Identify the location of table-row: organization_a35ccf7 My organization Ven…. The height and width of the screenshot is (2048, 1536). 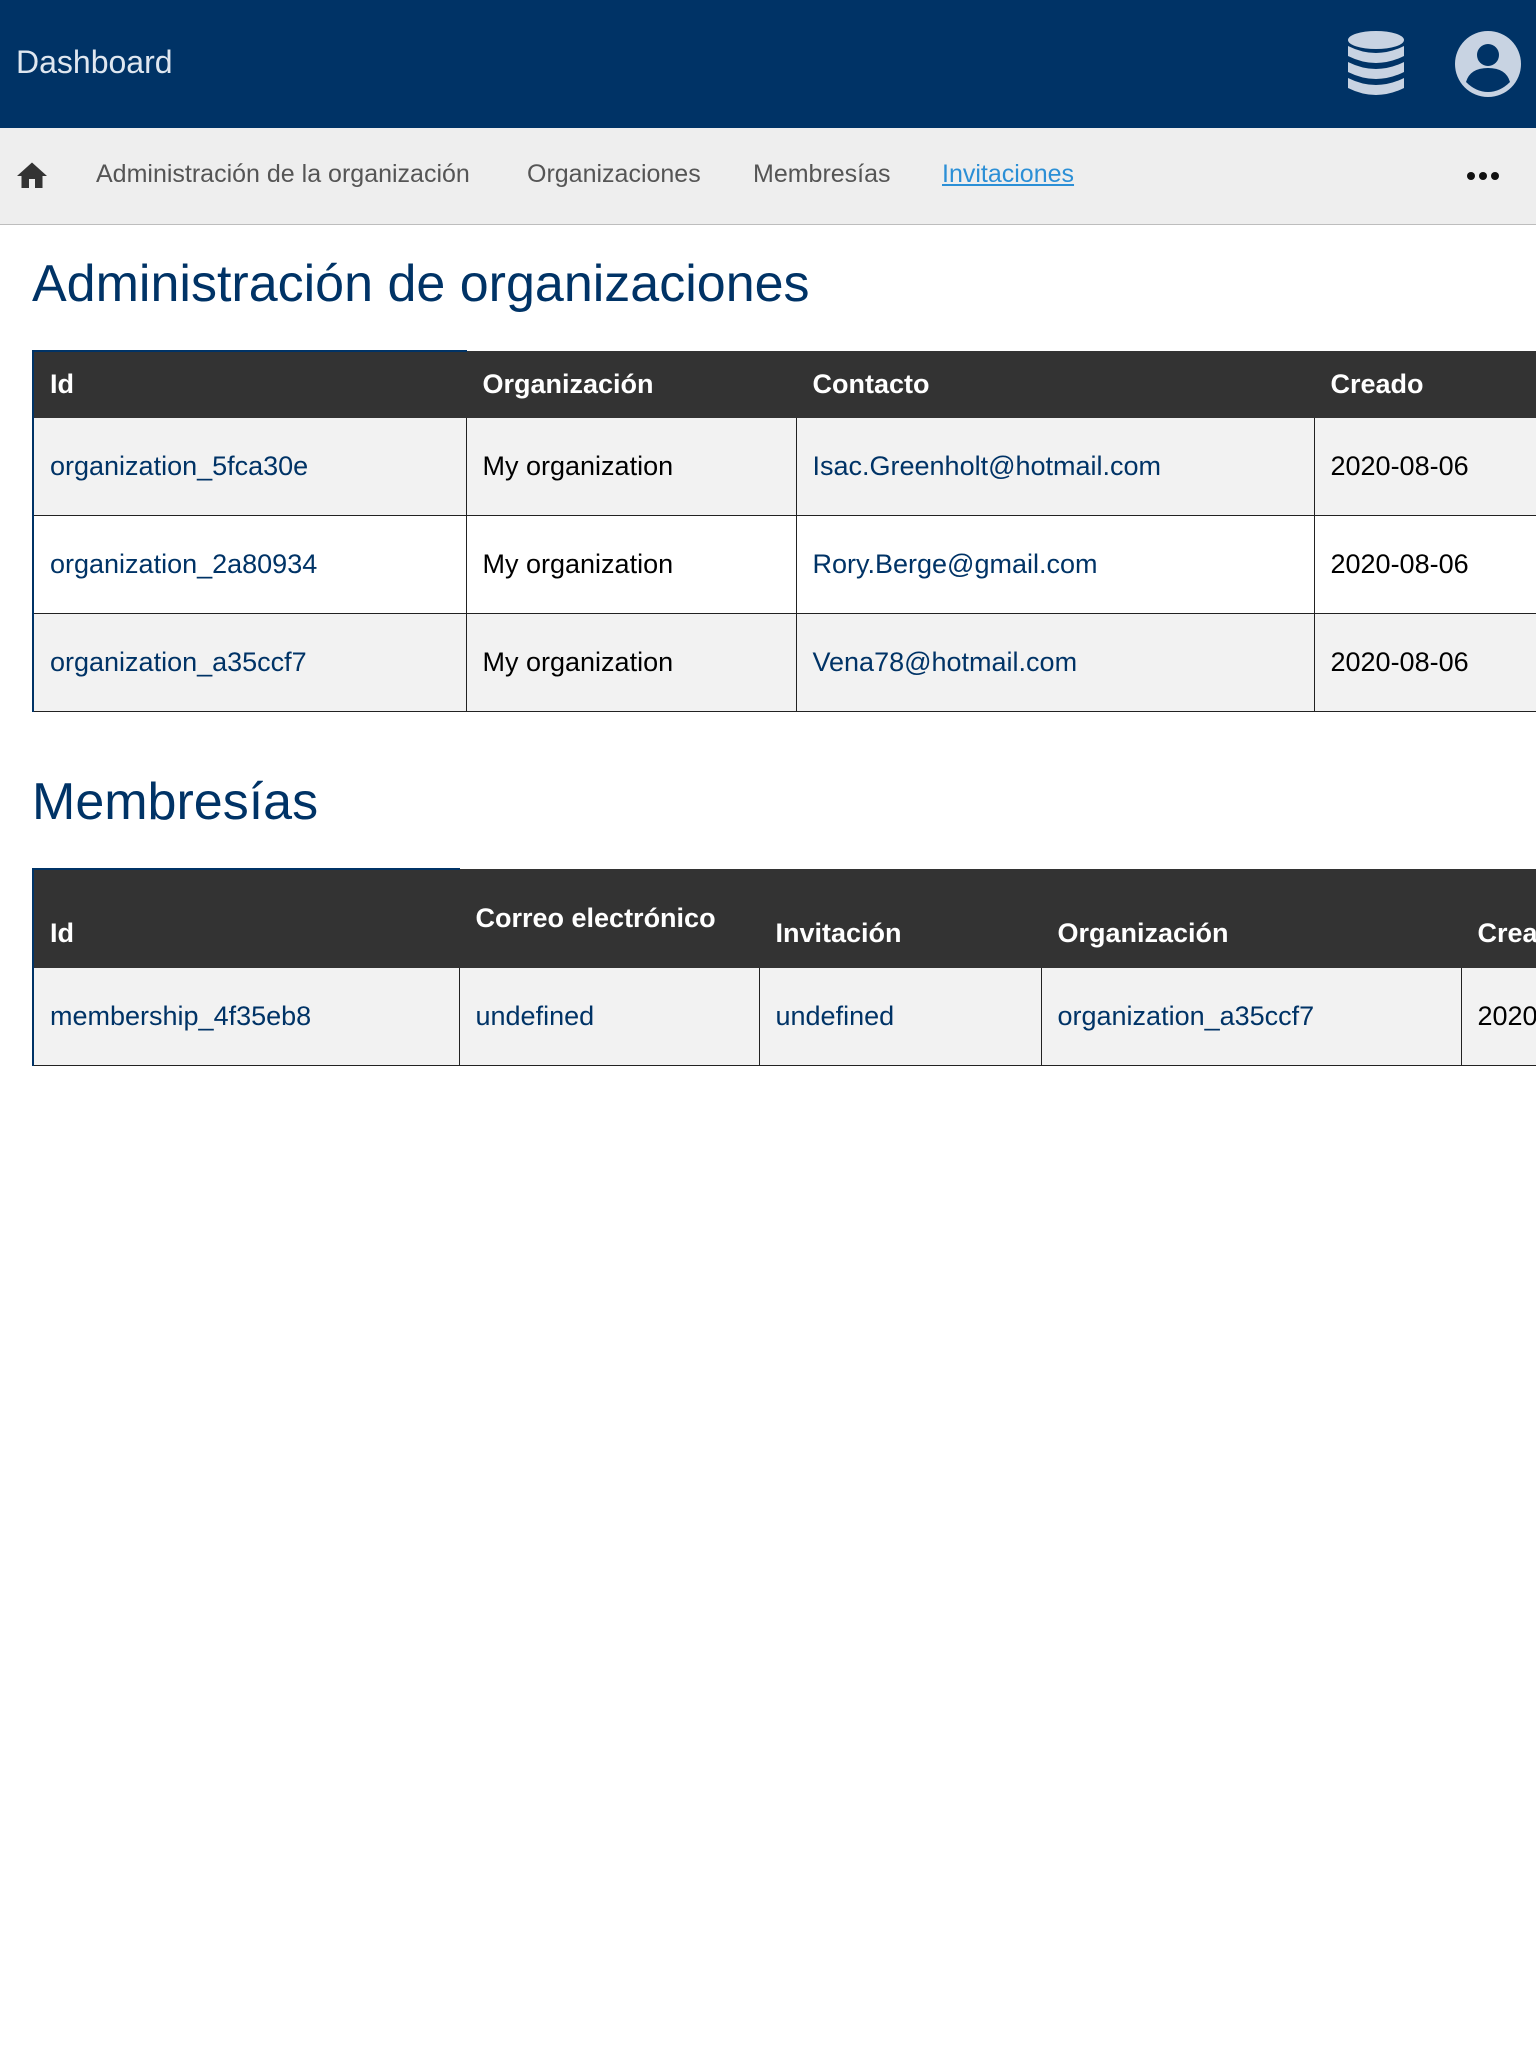
(784, 662).